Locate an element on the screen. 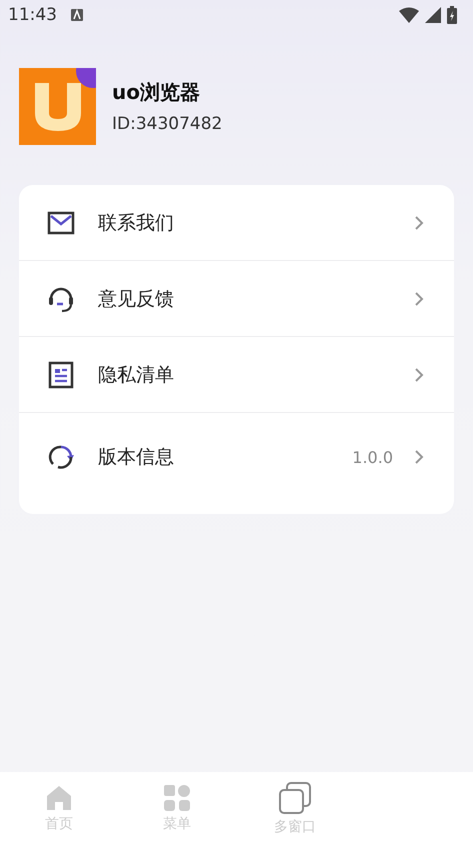 The height and width of the screenshot is (844, 473). home-icon is located at coordinates (59, 798).